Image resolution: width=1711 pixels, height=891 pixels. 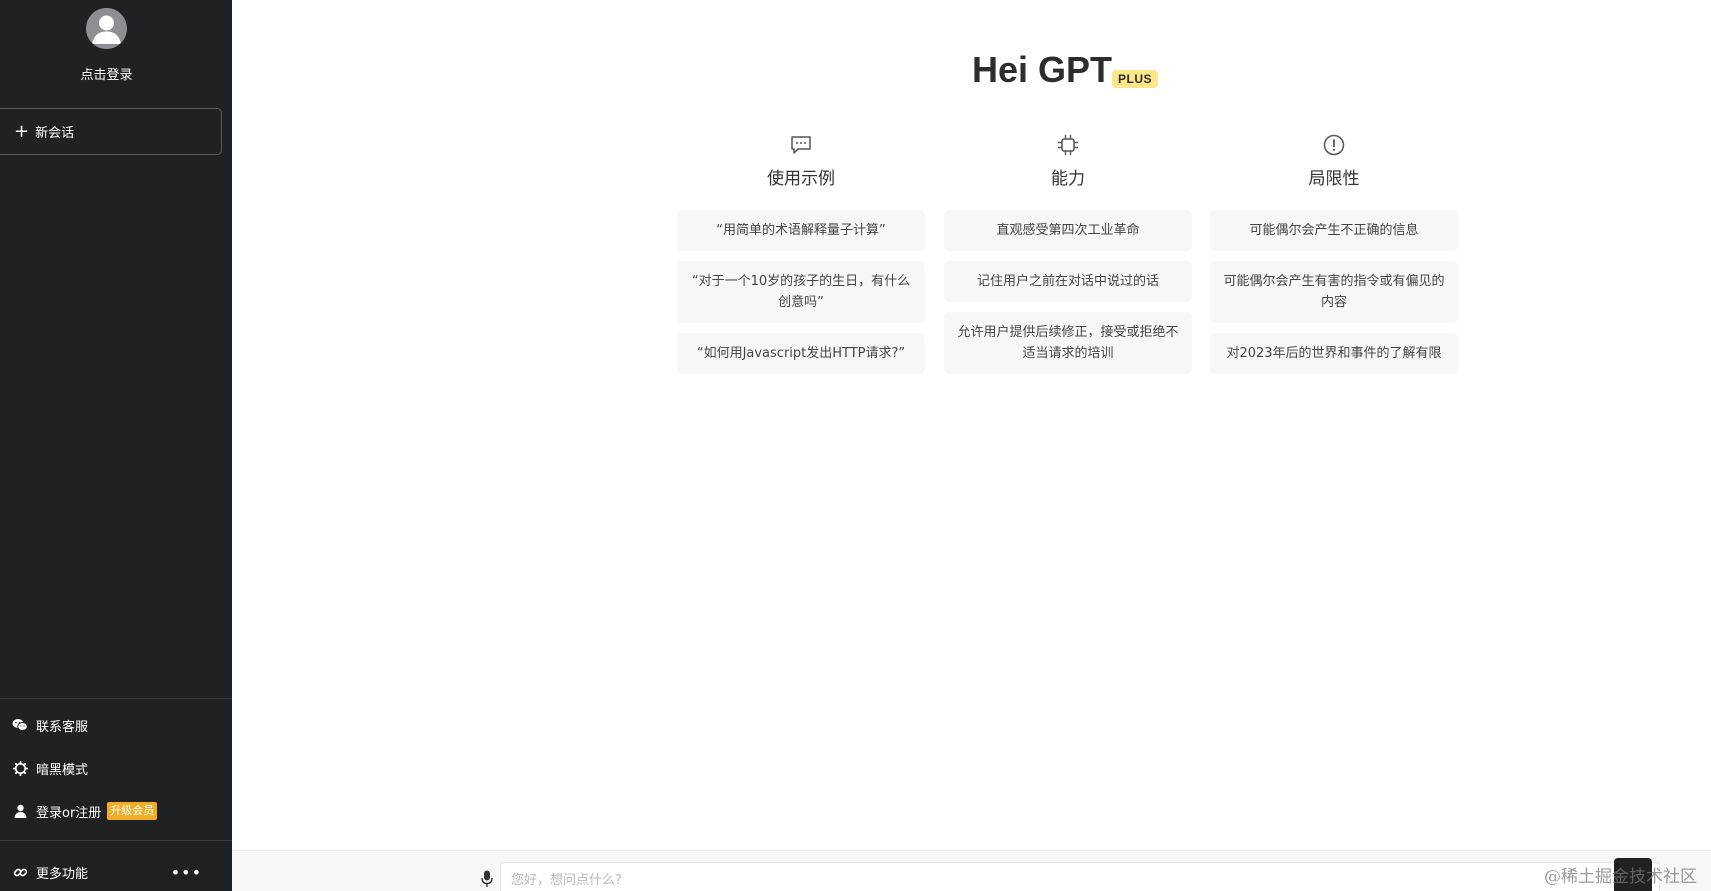 I want to click on example-card: “如何用Javascript发出HTTP请求?”, so click(x=801, y=353).